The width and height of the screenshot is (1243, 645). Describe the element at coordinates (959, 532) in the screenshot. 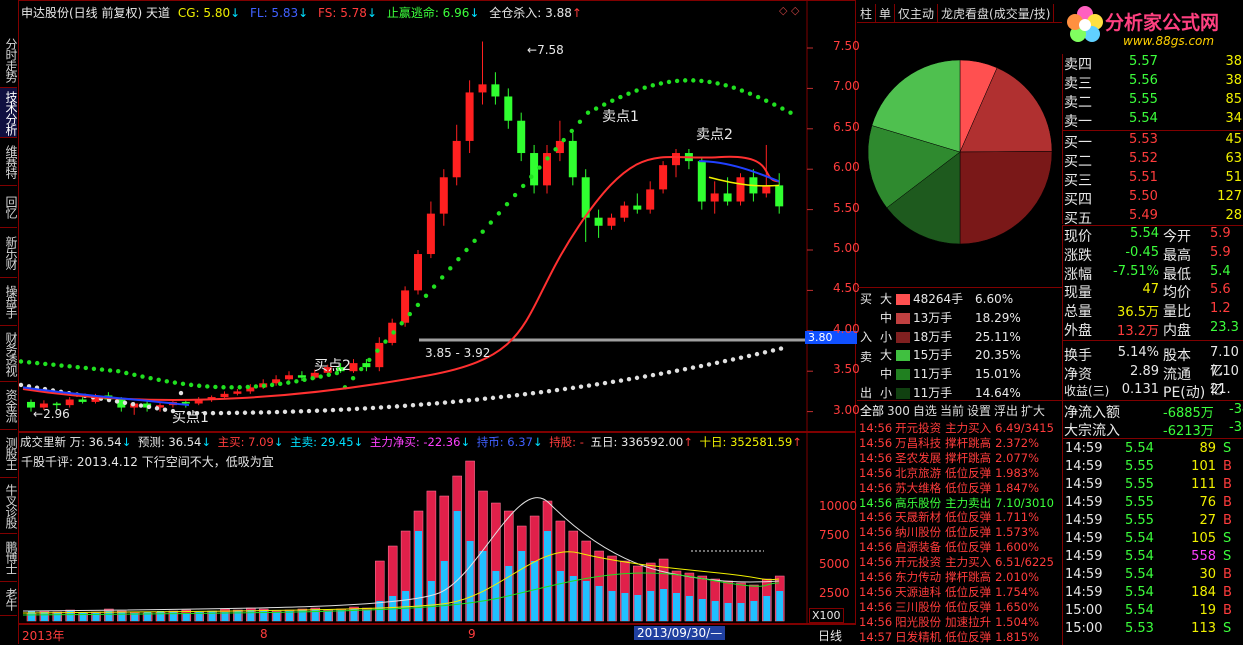

I see `news-row: 14:56 纳川股份 低位反弹 1.573%` at that location.